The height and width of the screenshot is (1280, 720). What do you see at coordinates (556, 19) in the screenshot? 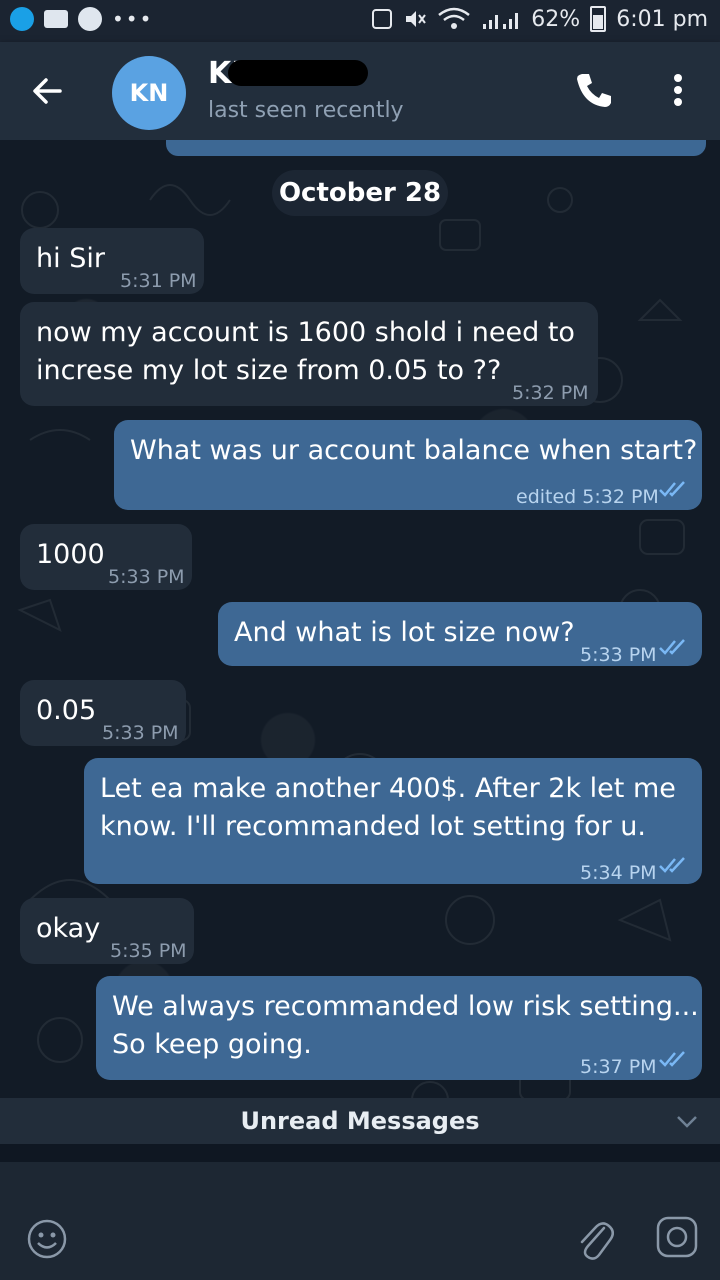
I see `battery-percent: 62%` at bounding box center [556, 19].